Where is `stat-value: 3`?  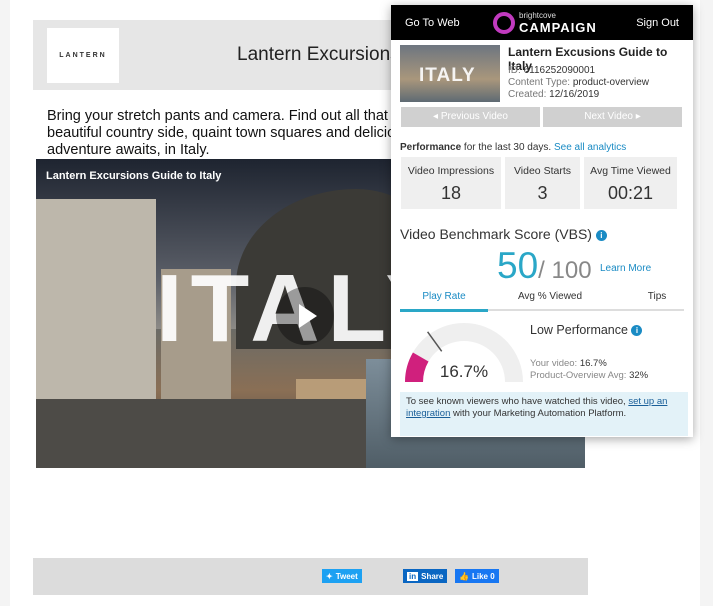
stat-value: 3 is located at coordinates (542, 193).